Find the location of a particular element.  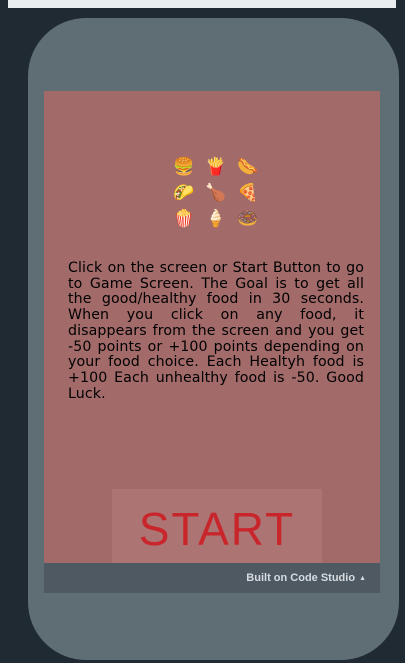

footer-label: Built on Code Studio is located at coordinates (301, 578).